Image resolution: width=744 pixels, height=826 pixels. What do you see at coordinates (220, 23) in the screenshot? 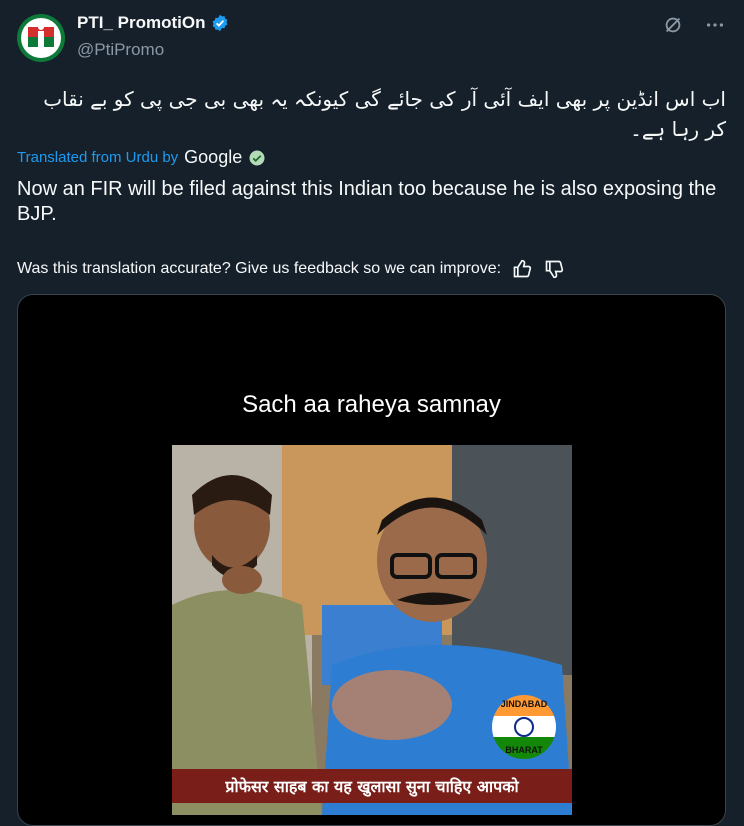
I see `verified-badge-icon` at bounding box center [220, 23].